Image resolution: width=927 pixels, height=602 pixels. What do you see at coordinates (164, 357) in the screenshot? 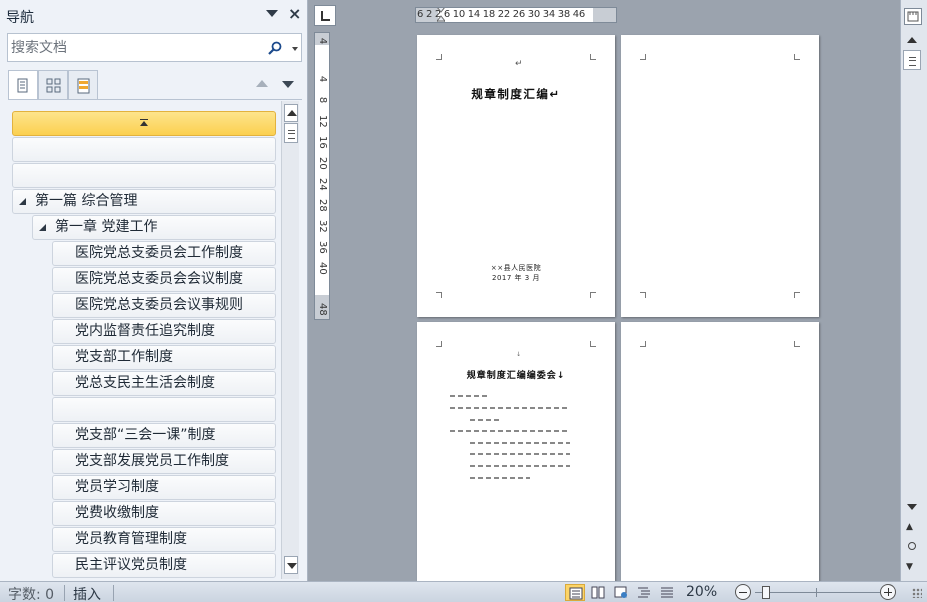
I see `outline-heading-item: 党支部工作制度` at bounding box center [164, 357].